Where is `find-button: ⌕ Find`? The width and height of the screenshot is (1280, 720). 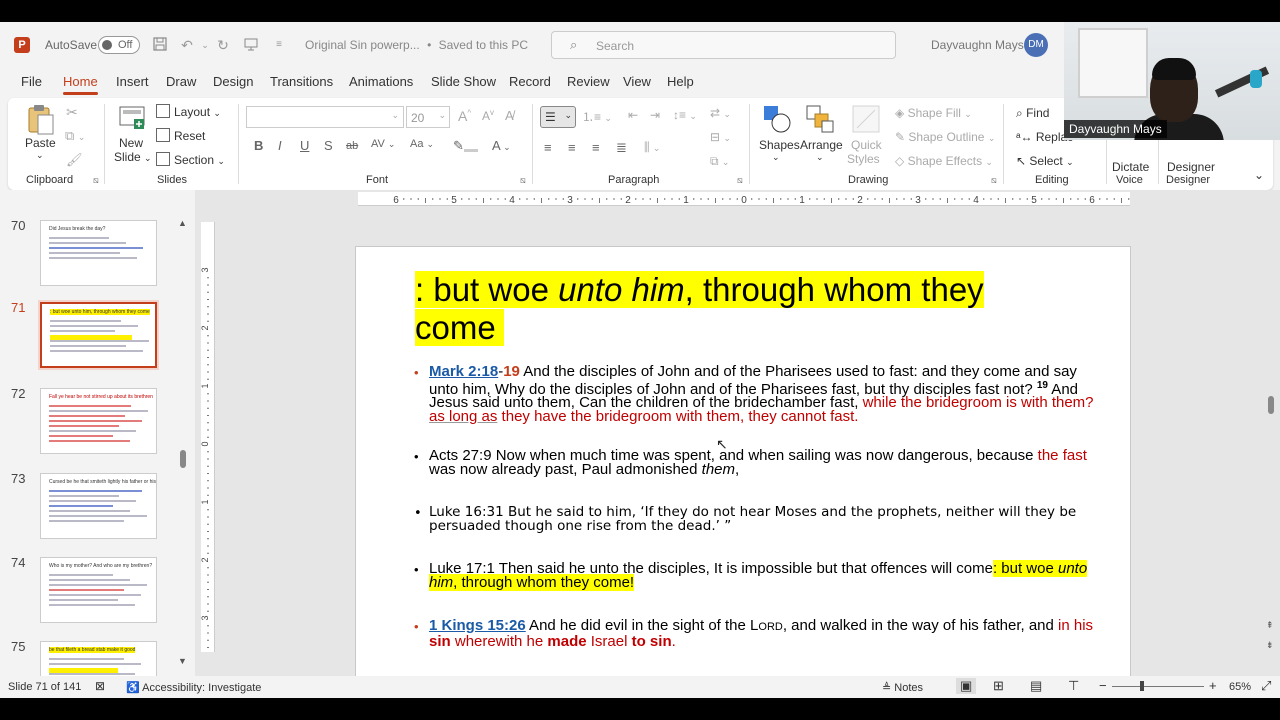 find-button: ⌕ Find is located at coordinates (1032, 113).